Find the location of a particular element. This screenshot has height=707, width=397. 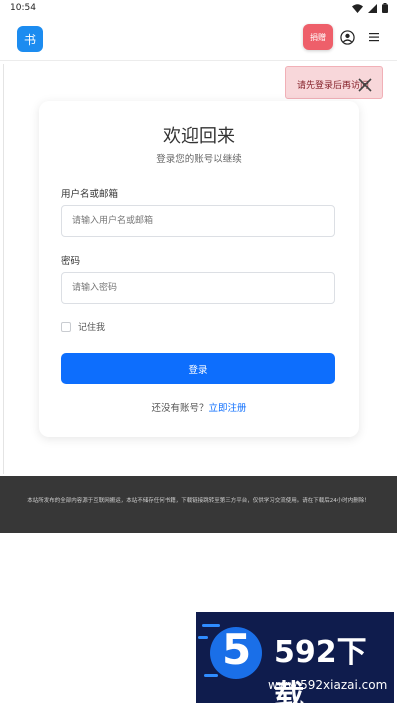

remember-row: 记住我 is located at coordinates (83, 326).